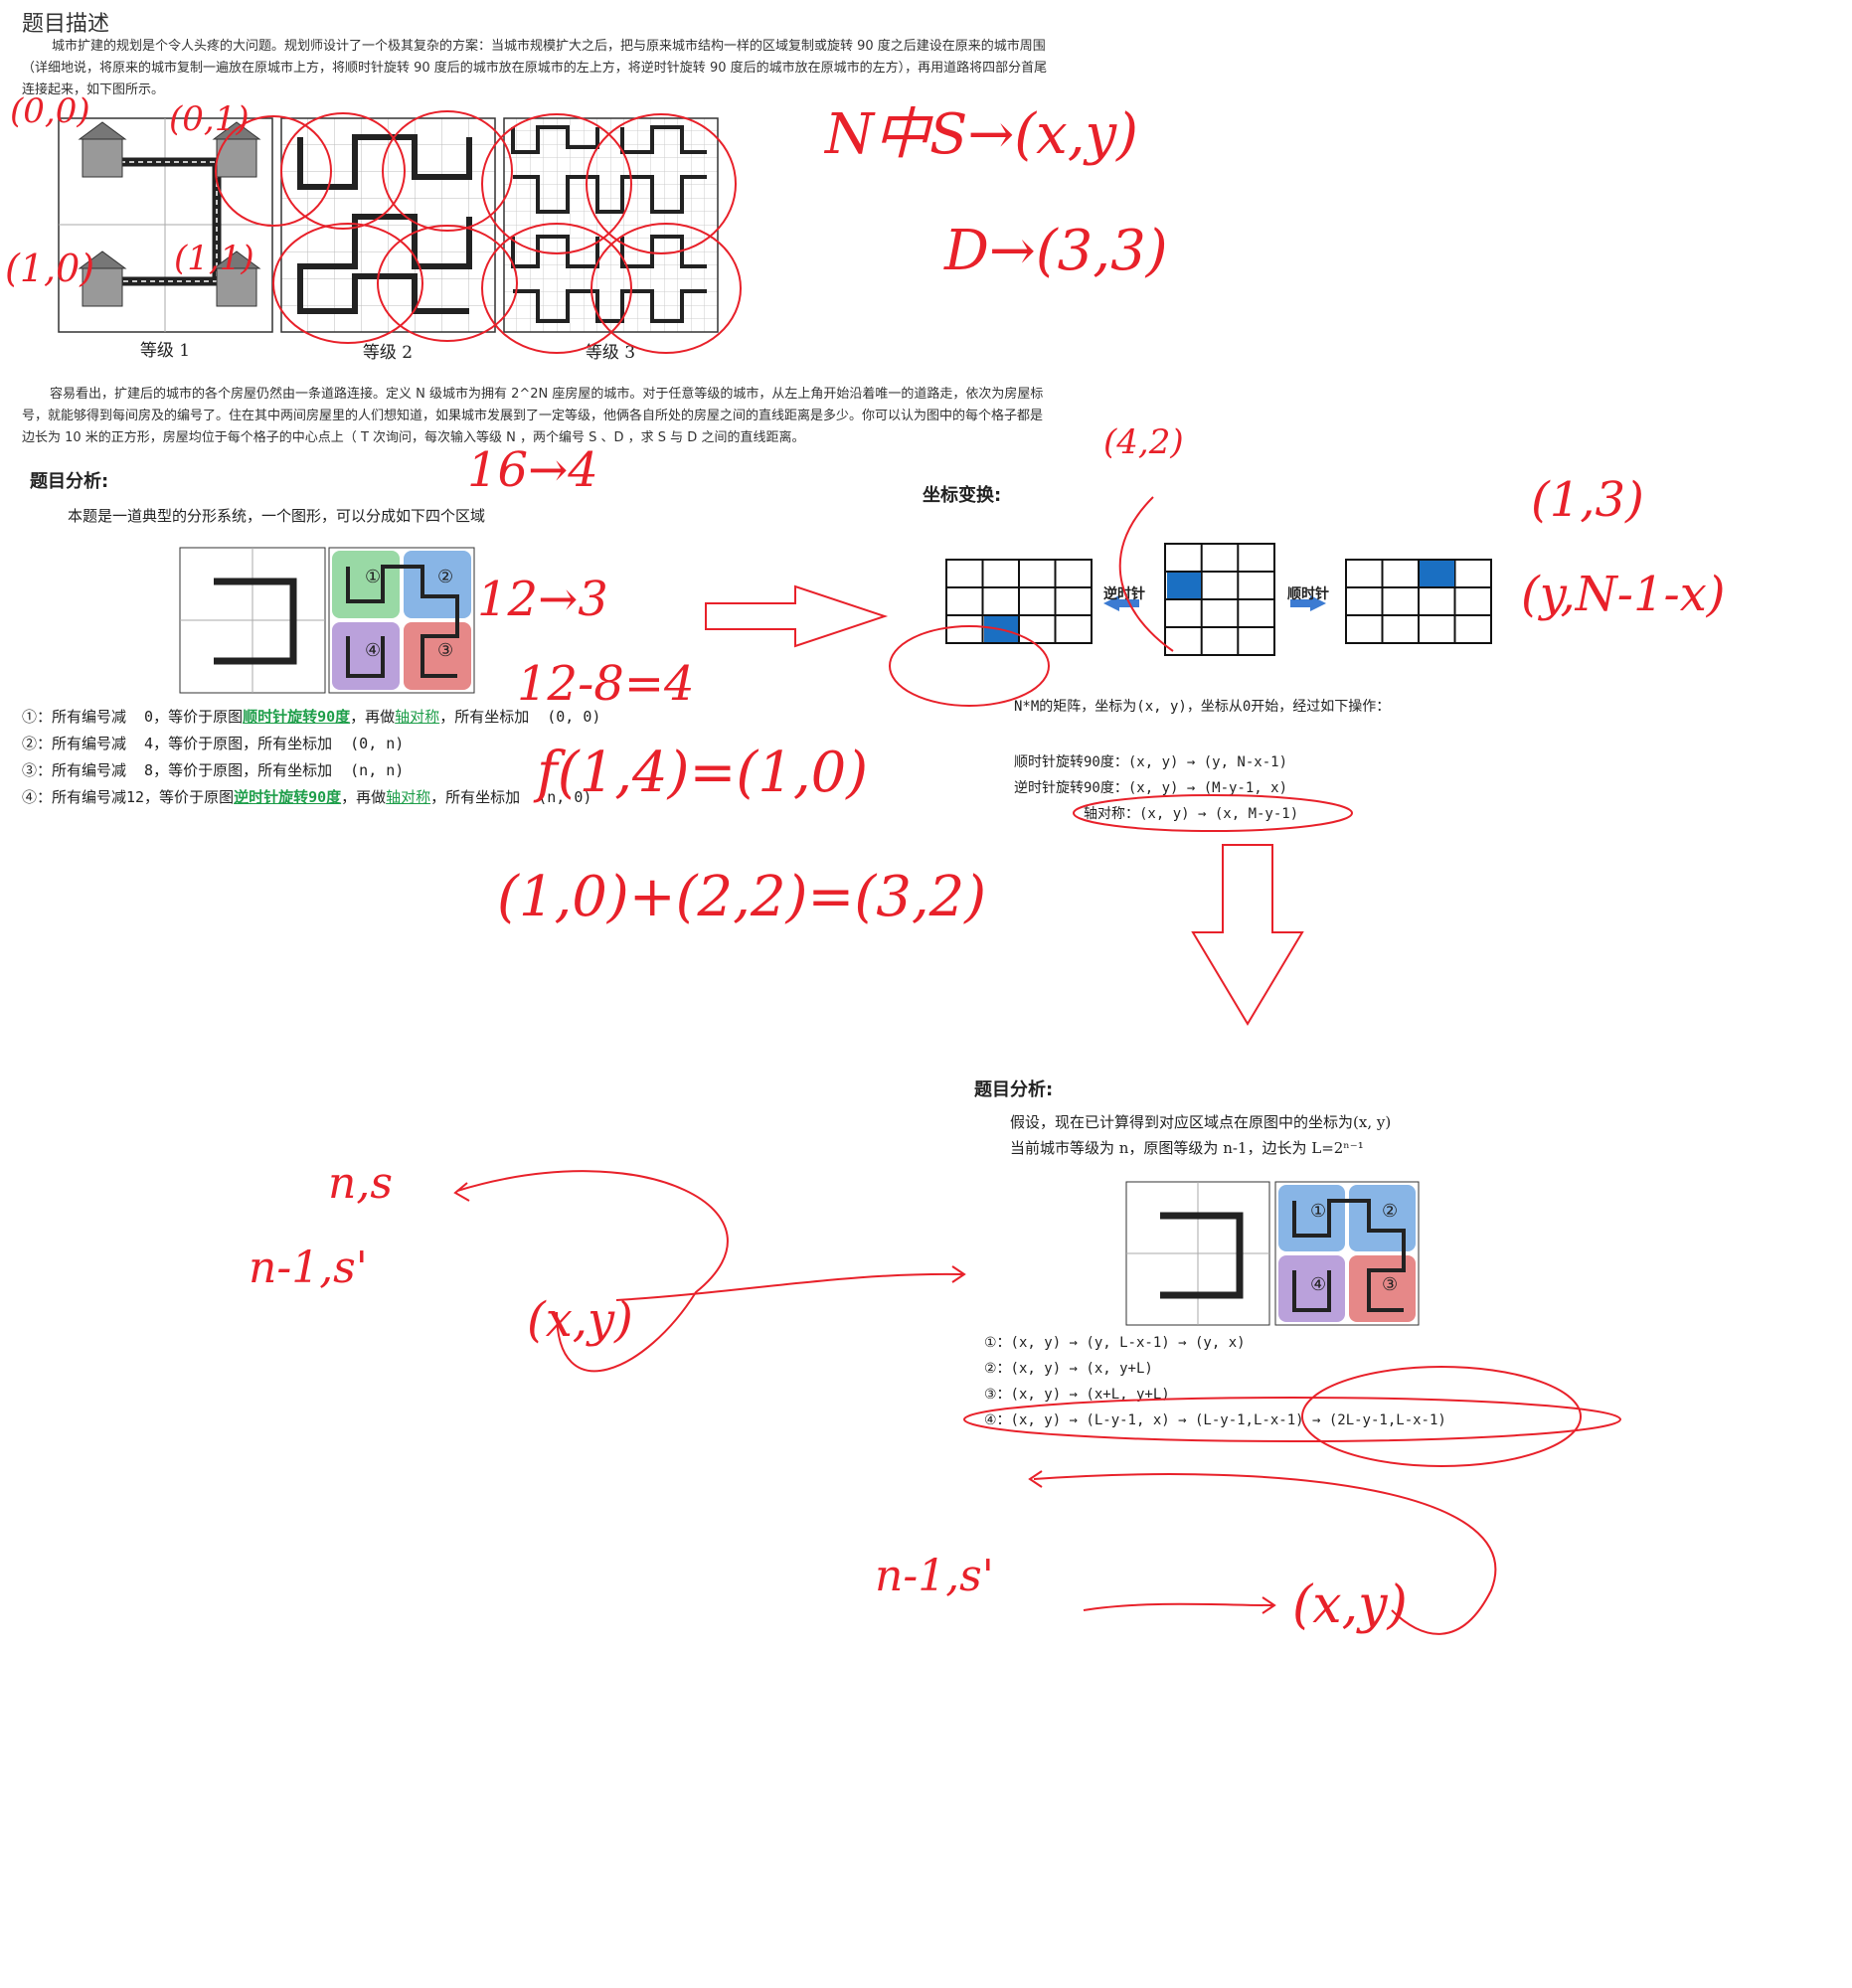  Describe the element at coordinates (1077, 1395) in the screenshot. I see `analysis2-rule-3: ③：(x, y) → (x+L, y+L)` at that location.